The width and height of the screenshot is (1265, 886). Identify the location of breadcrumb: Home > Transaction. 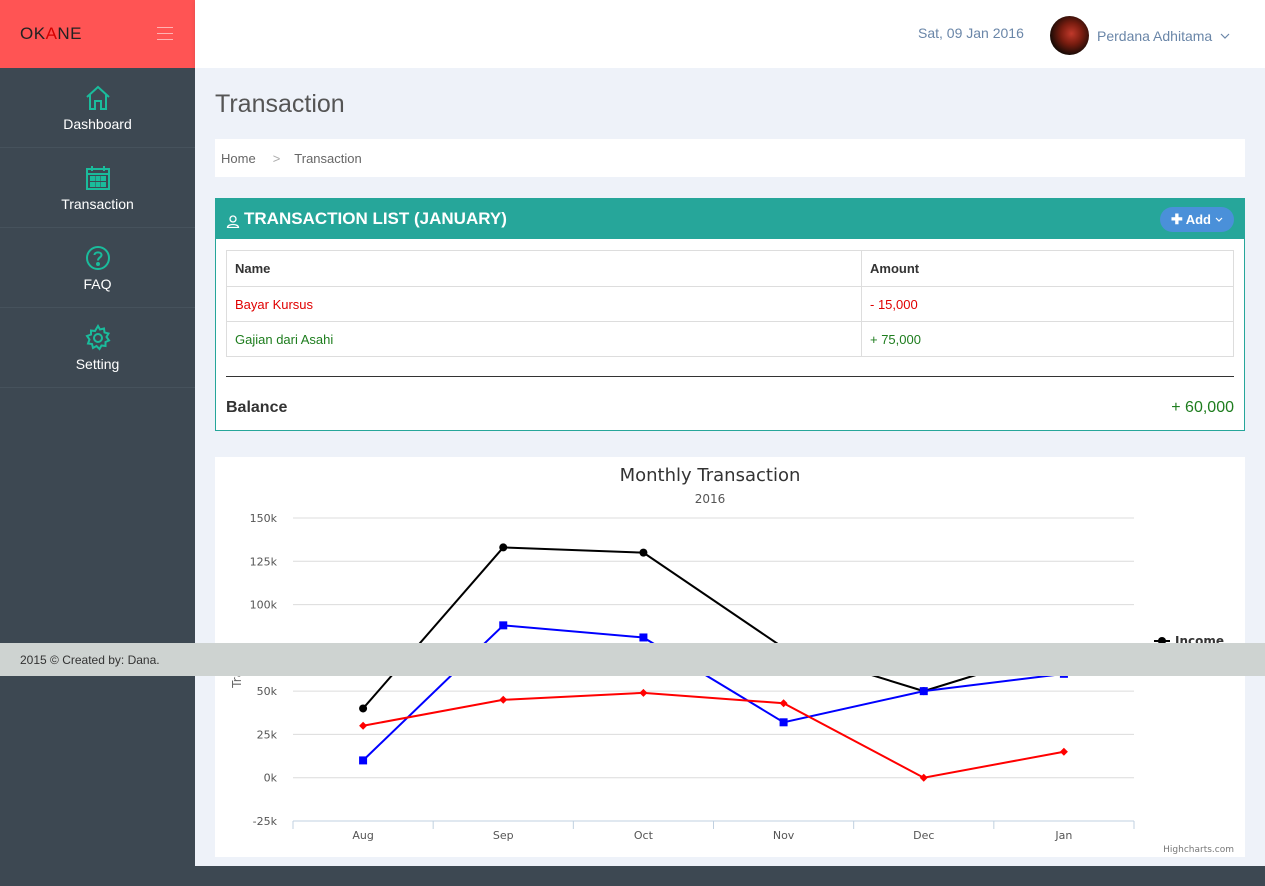
(730, 158).